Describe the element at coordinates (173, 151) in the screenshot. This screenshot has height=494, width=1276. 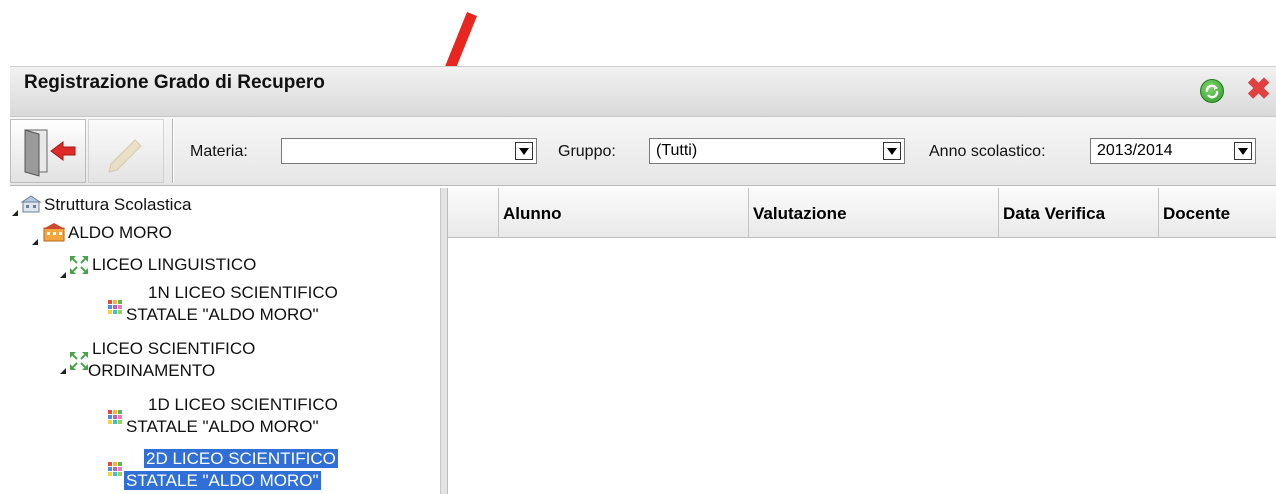
I see `toolbar-separator` at that location.